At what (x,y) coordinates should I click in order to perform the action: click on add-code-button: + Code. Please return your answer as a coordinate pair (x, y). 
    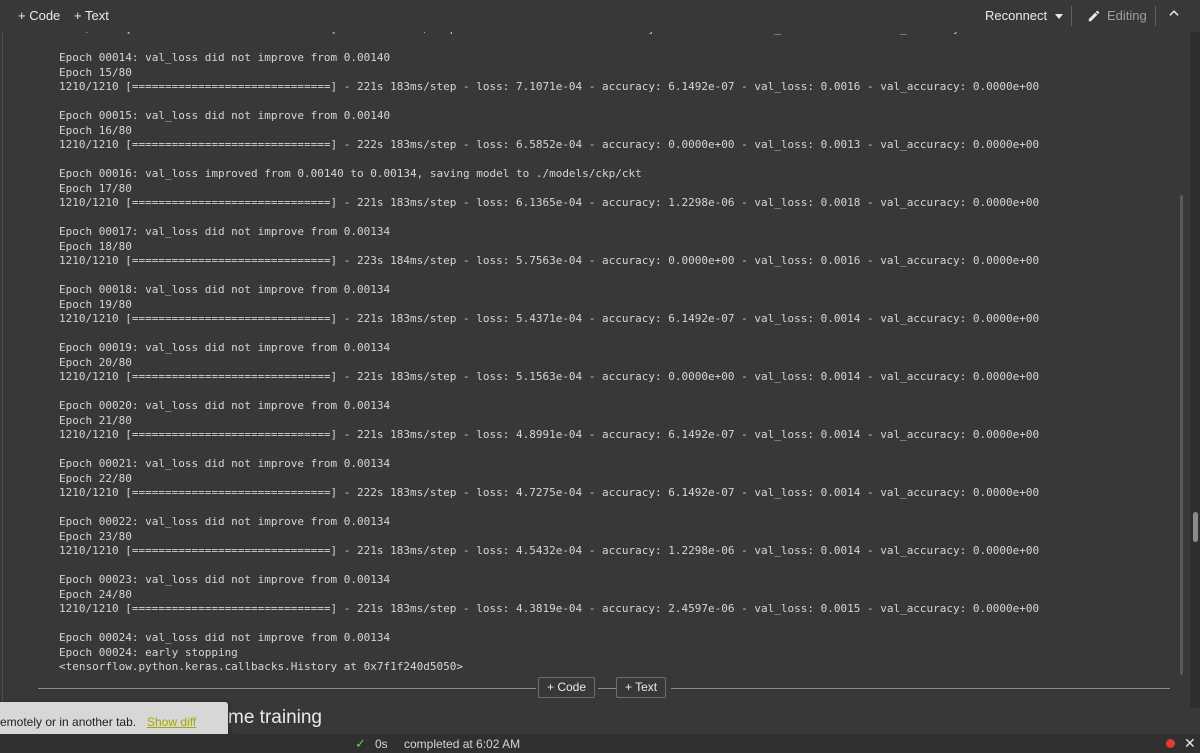
    Looking at the image, I should click on (39, 16).